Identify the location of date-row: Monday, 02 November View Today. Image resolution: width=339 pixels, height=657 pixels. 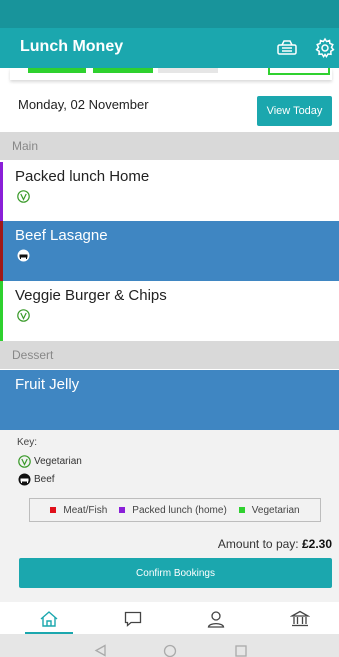
(169, 106).